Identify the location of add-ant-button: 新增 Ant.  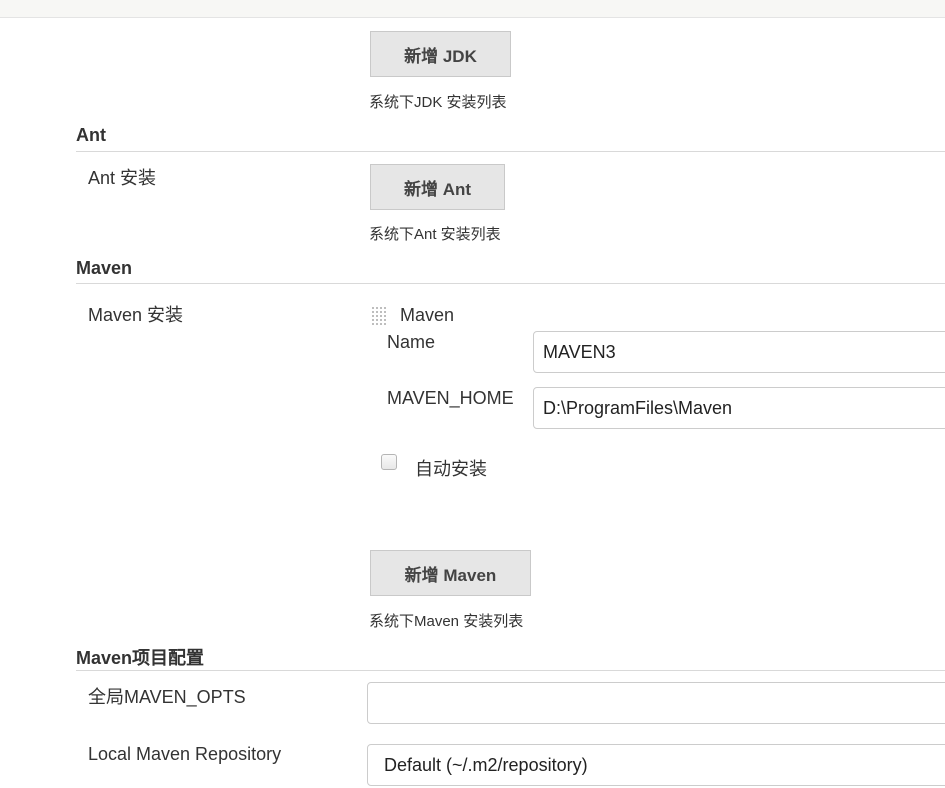
(437, 187).